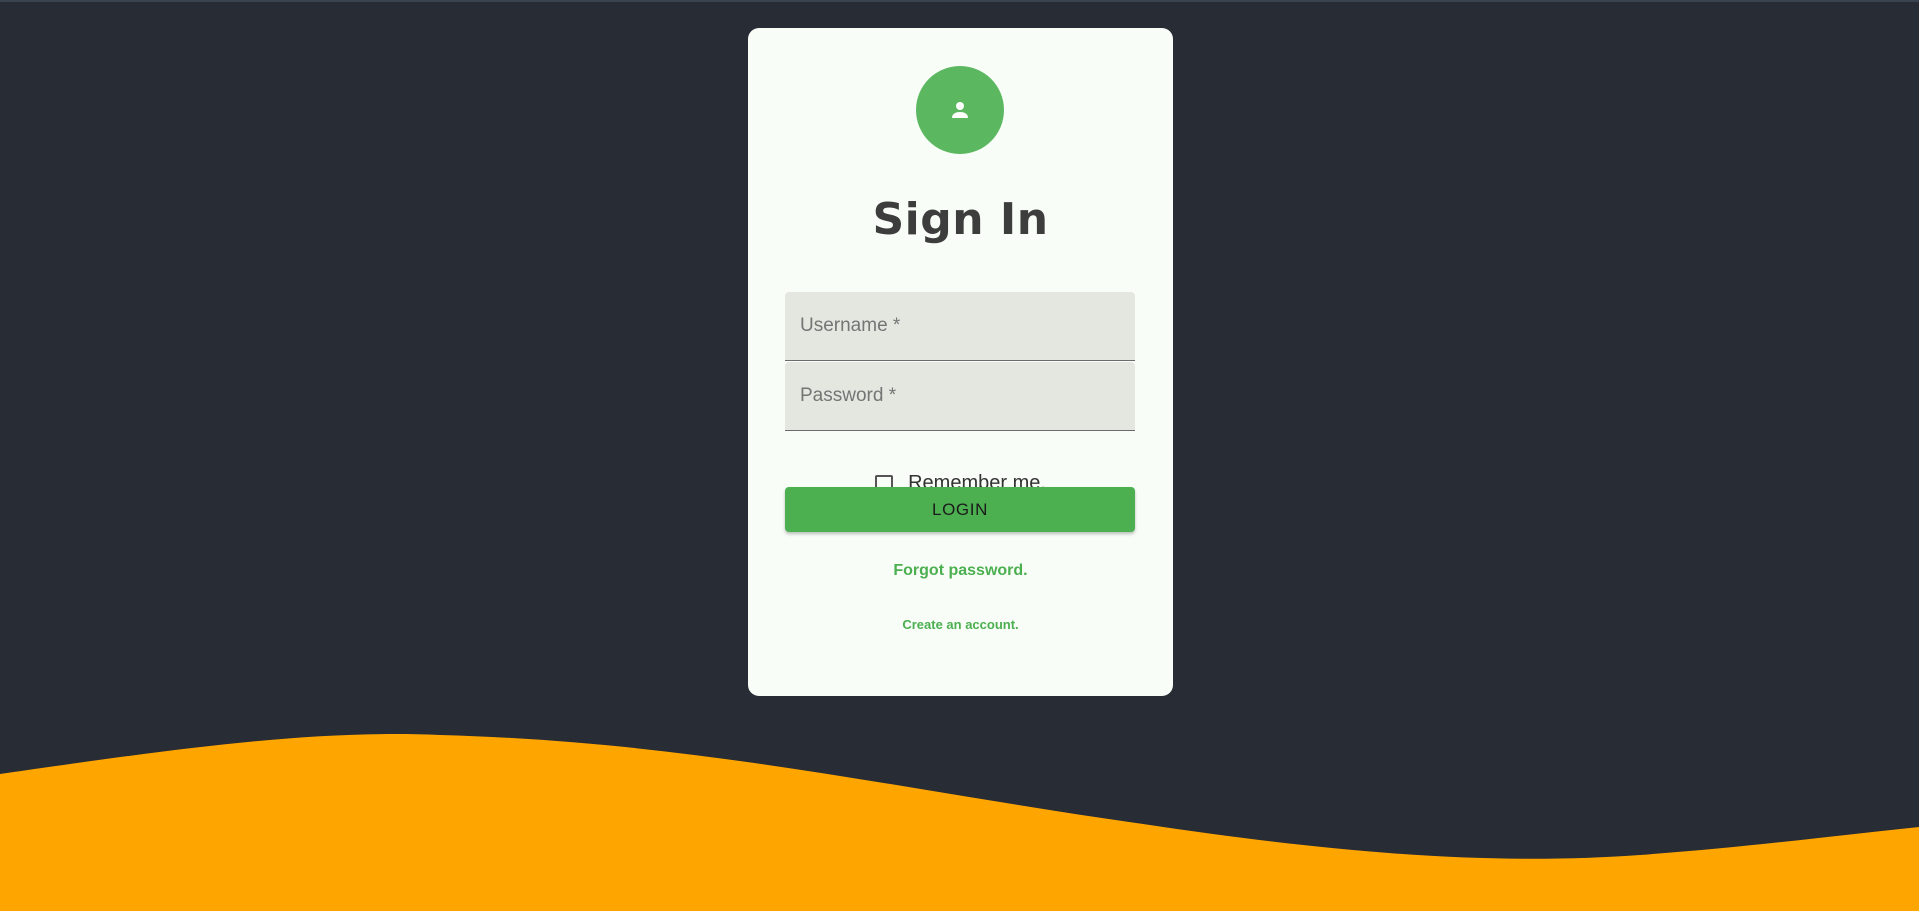 This screenshot has height=911, width=1919. I want to click on page-title: Sign In, so click(960, 219).